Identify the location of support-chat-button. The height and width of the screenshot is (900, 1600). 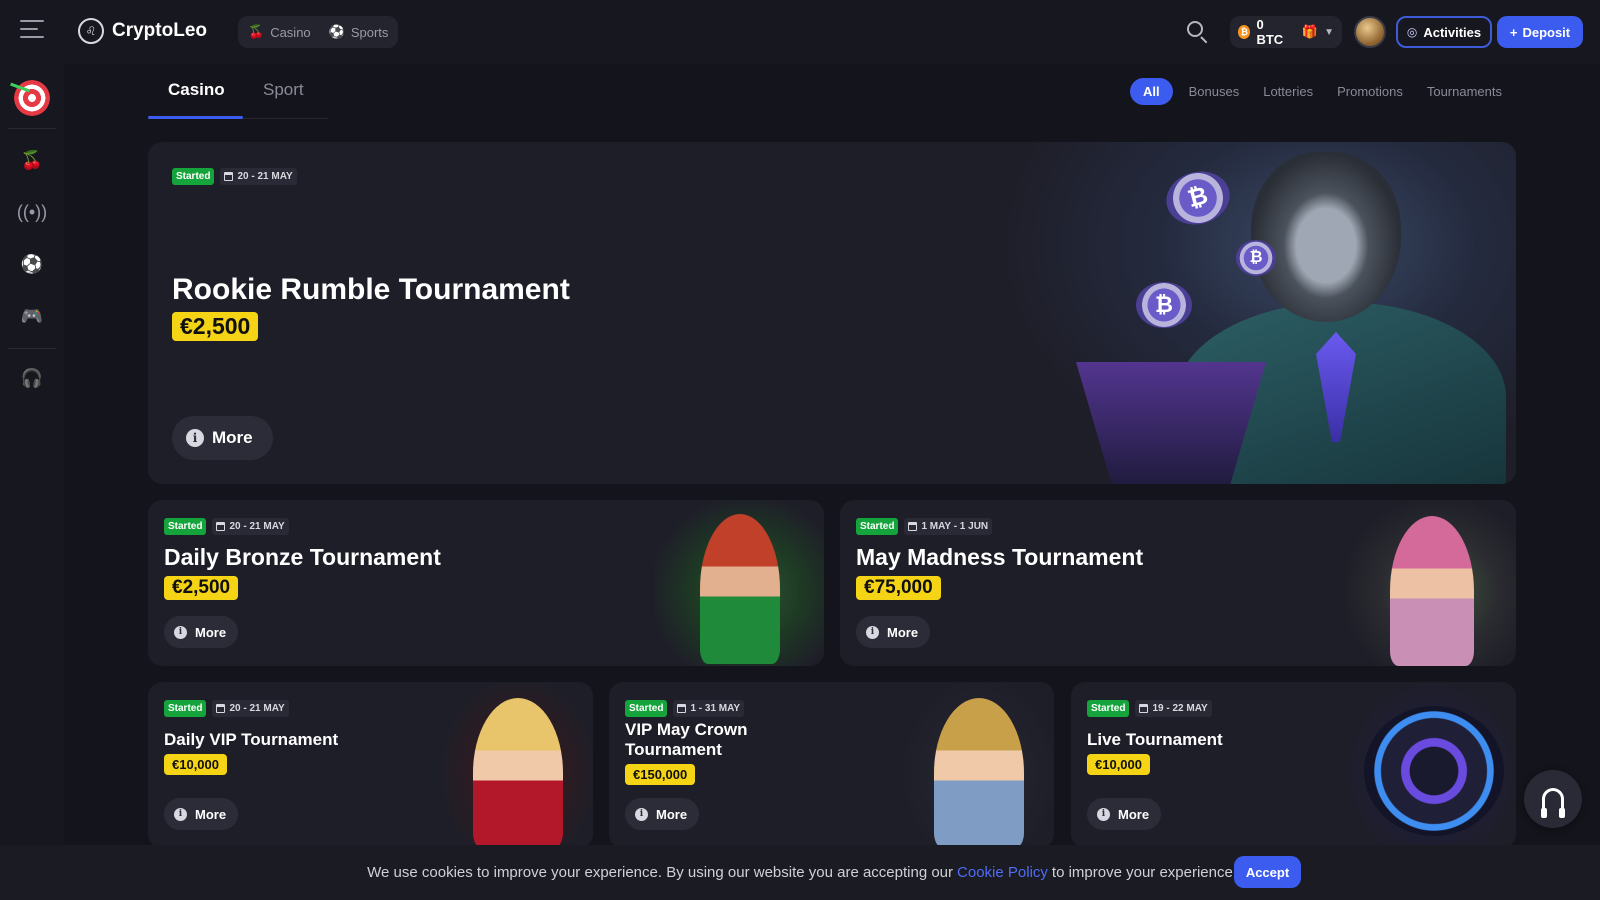
(1553, 799).